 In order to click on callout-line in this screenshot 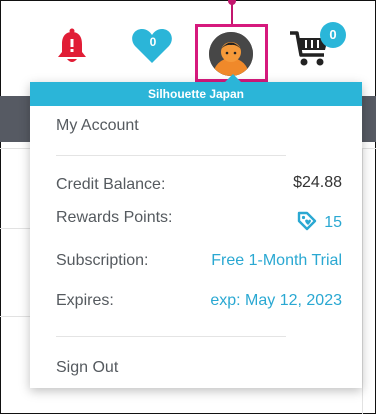, I will do `click(232, 14)`.